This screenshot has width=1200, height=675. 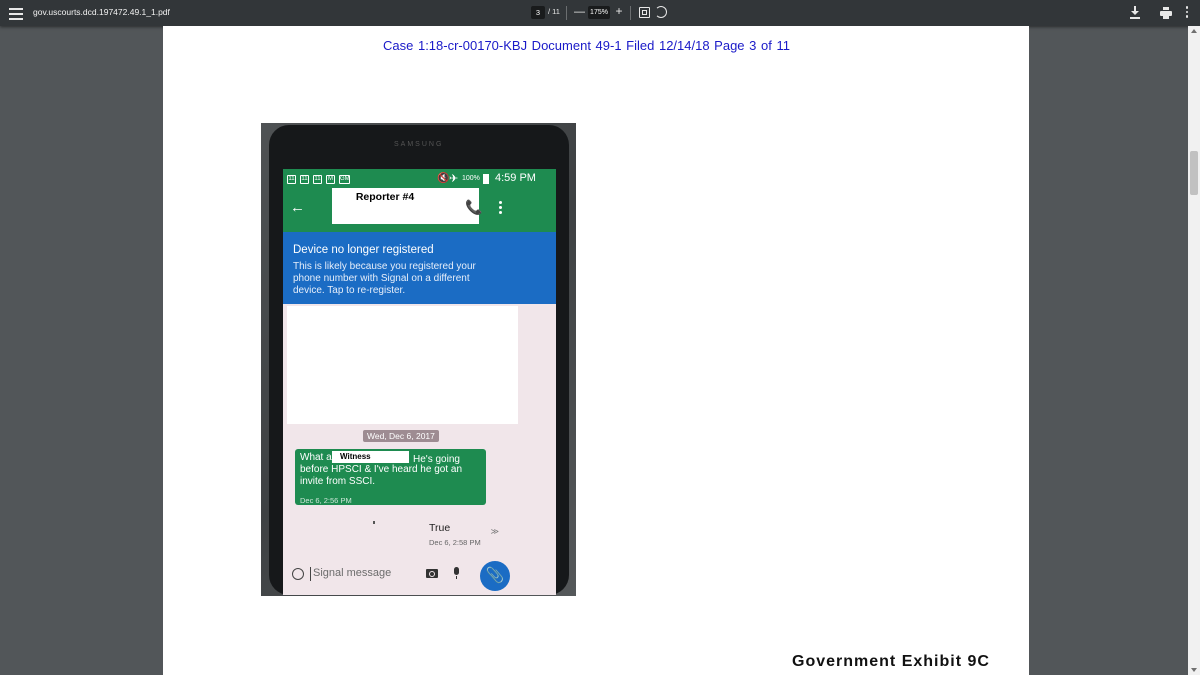 I want to click on redaction-block, so click(x=402, y=365).